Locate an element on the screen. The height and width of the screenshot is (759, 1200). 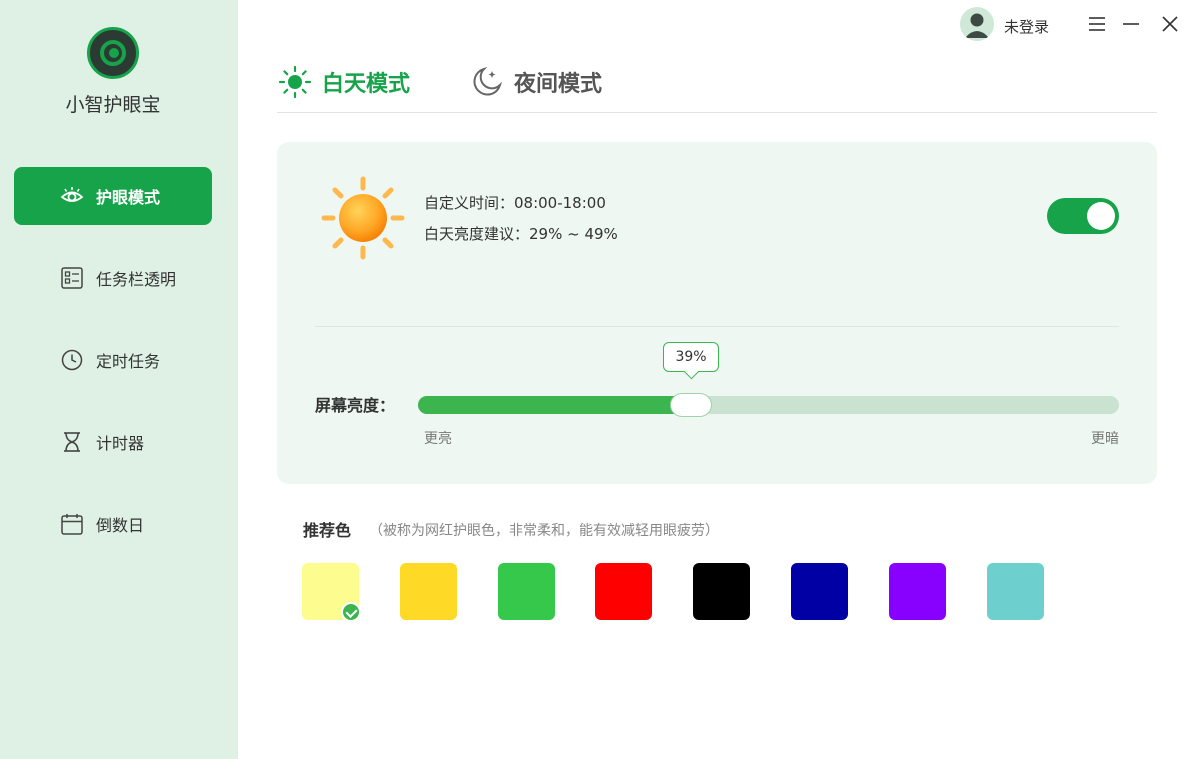
hourglass-icon is located at coordinates (72, 442).